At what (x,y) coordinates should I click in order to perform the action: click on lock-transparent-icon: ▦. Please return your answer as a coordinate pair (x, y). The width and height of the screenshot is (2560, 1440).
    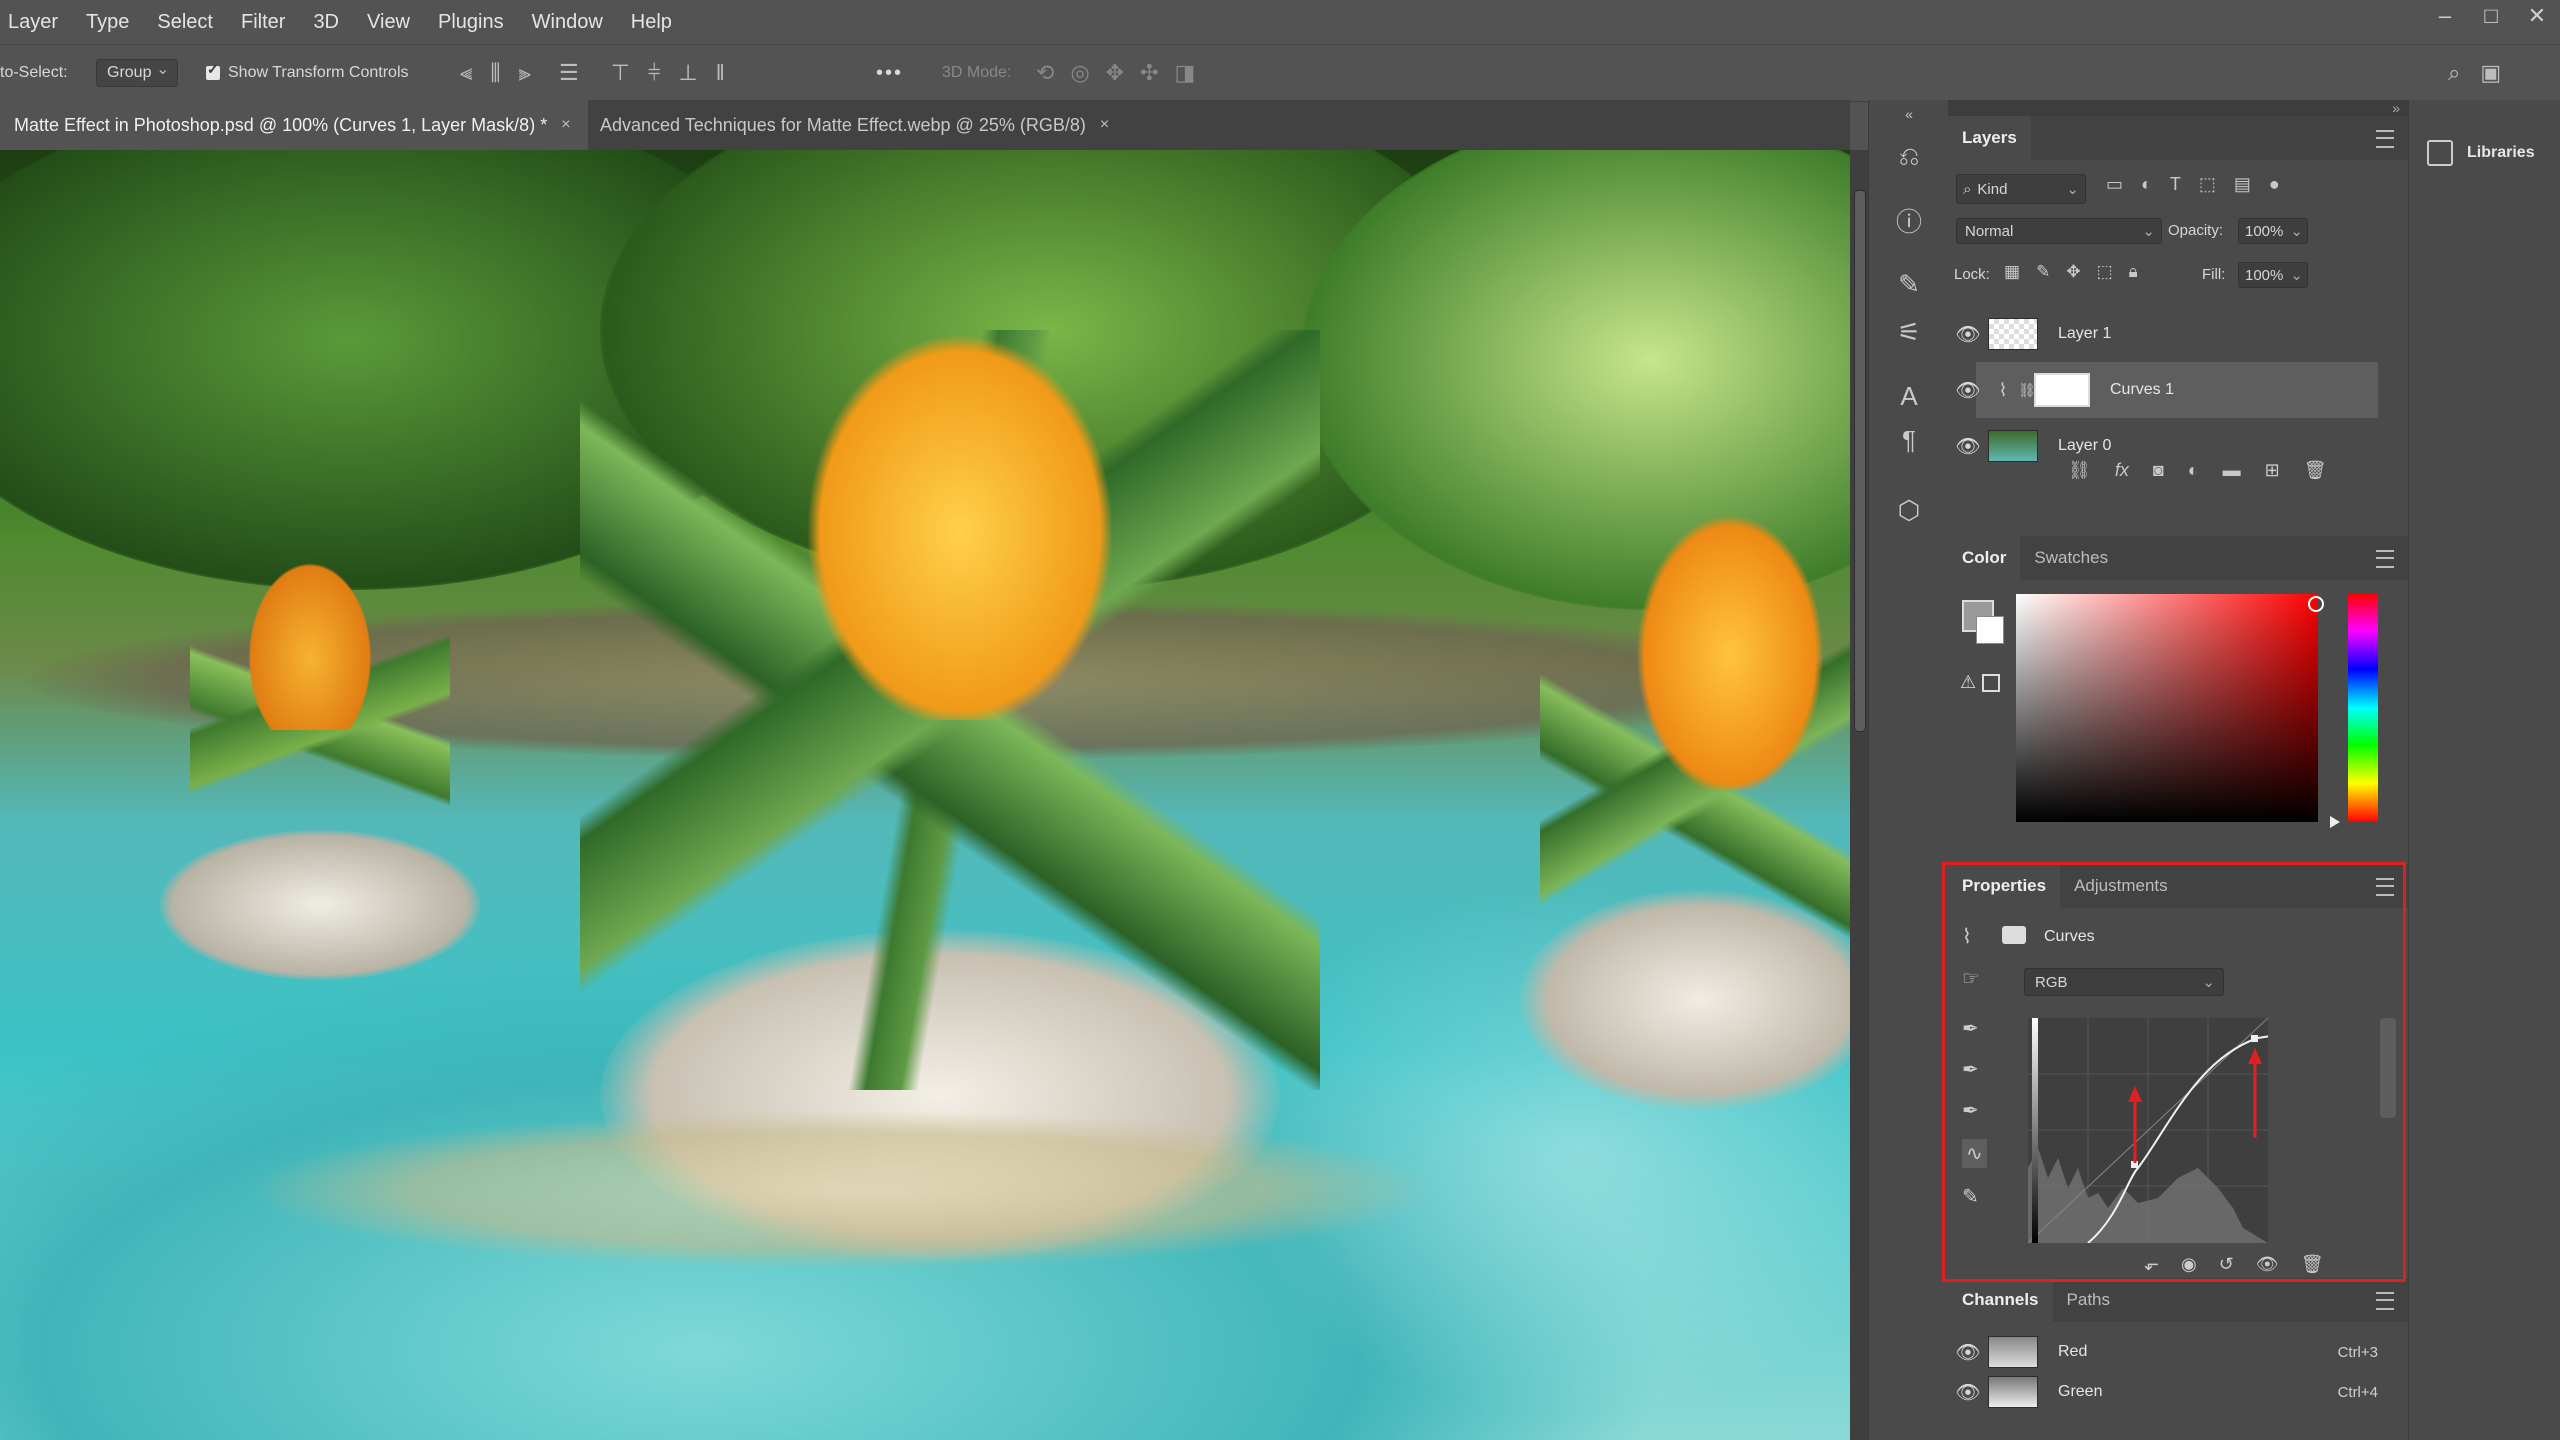
    Looking at the image, I should click on (2012, 272).